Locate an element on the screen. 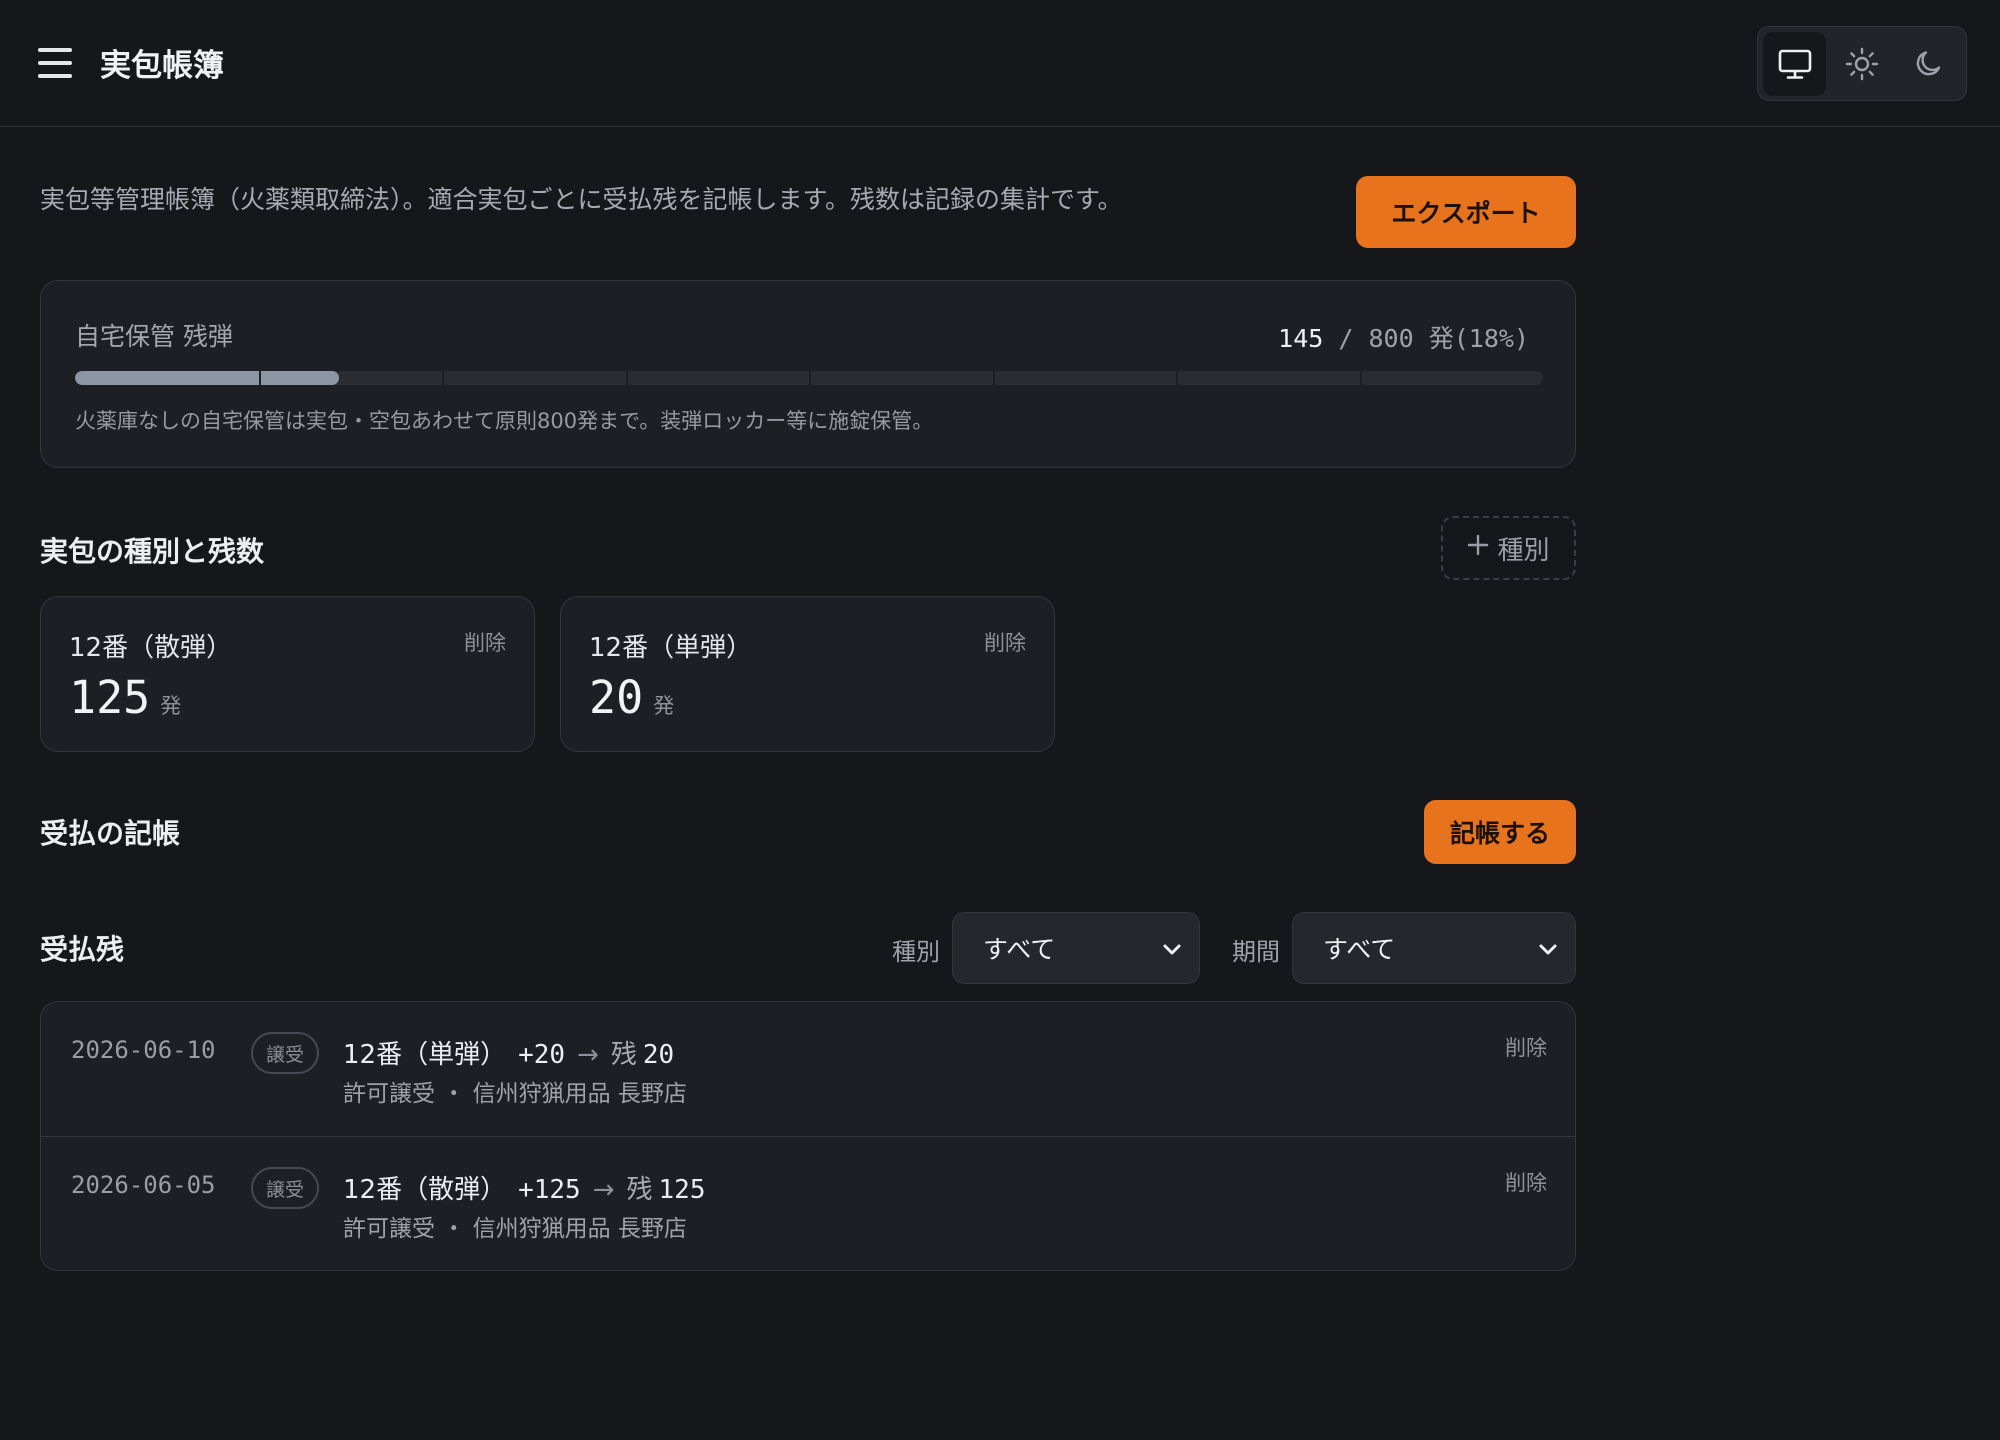 This screenshot has height=1440, width=2000. filter-type-select: すべて is located at coordinates (1076, 948).